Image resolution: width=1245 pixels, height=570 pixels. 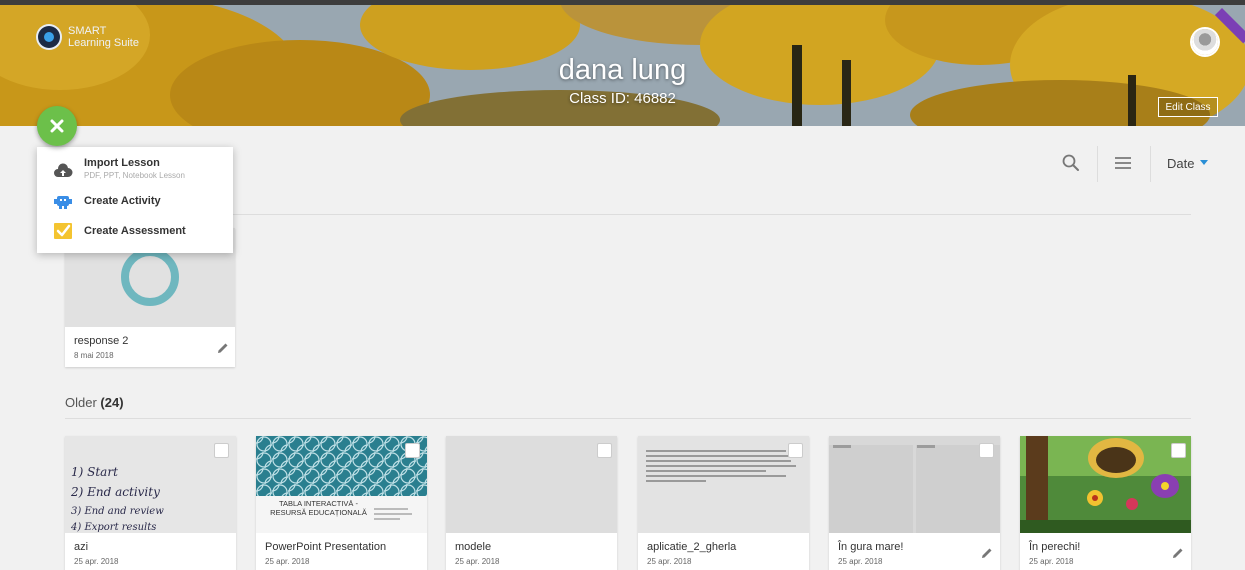 I want to click on lesson-card: modele 25 apr. 2018, so click(x=531, y=503).